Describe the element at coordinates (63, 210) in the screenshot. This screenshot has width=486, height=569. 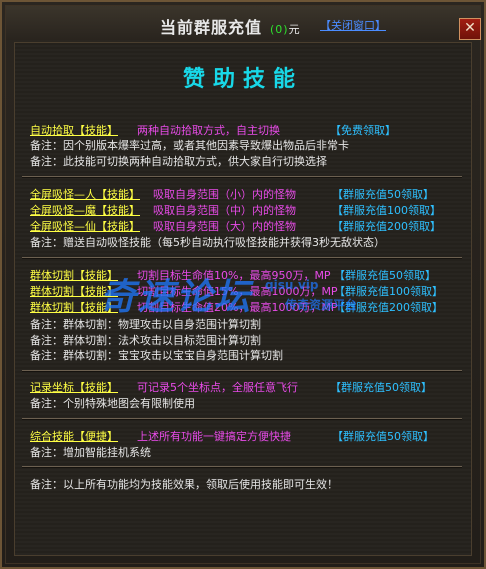
I see `skill-name: 全屏吸怪—魔` at that location.